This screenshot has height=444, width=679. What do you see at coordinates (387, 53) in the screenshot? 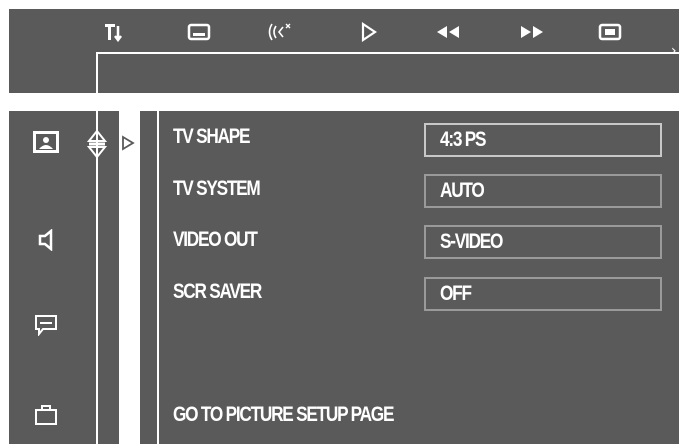
I see `toolbar-divider` at bounding box center [387, 53].